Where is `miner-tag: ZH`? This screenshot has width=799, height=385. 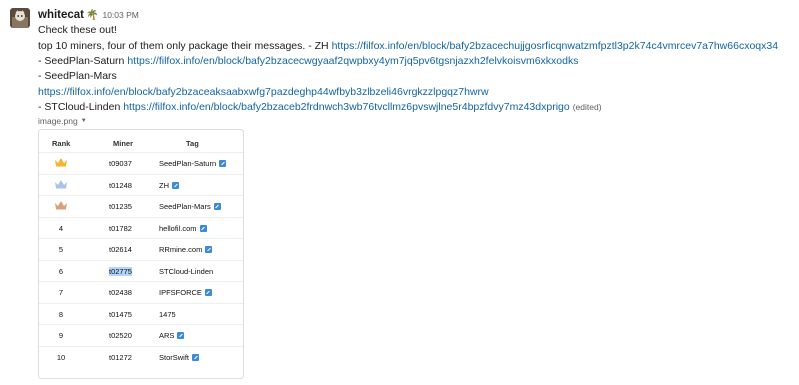 miner-tag: ZH is located at coordinates (169, 185).